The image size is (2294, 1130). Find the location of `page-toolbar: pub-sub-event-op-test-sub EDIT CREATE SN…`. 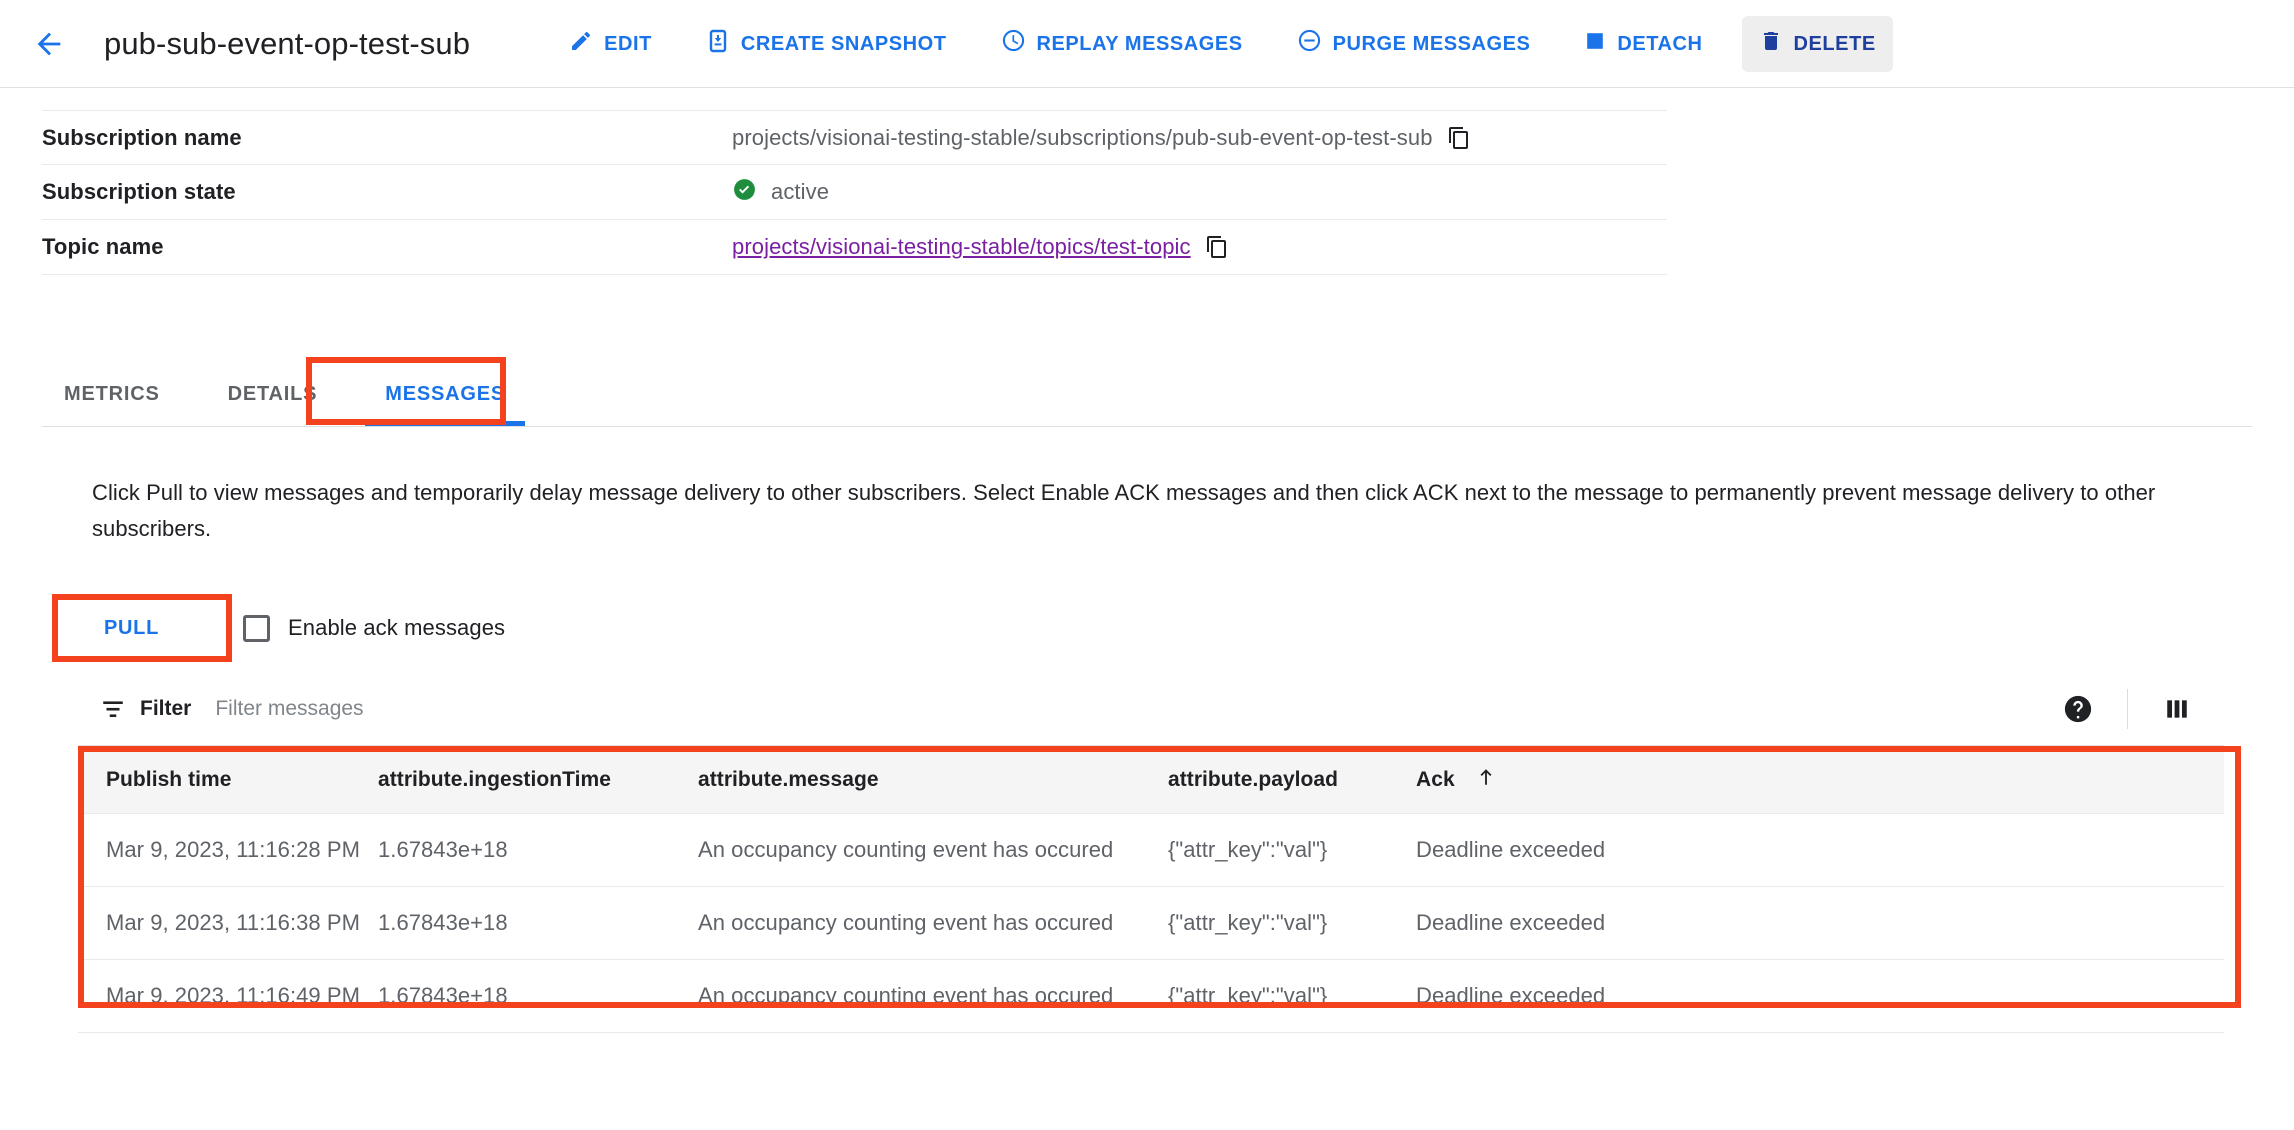

page-toolbar: pub-sub-event-op-test-sub EDIT CREATE SN… is located at coordinates (1147, 44).